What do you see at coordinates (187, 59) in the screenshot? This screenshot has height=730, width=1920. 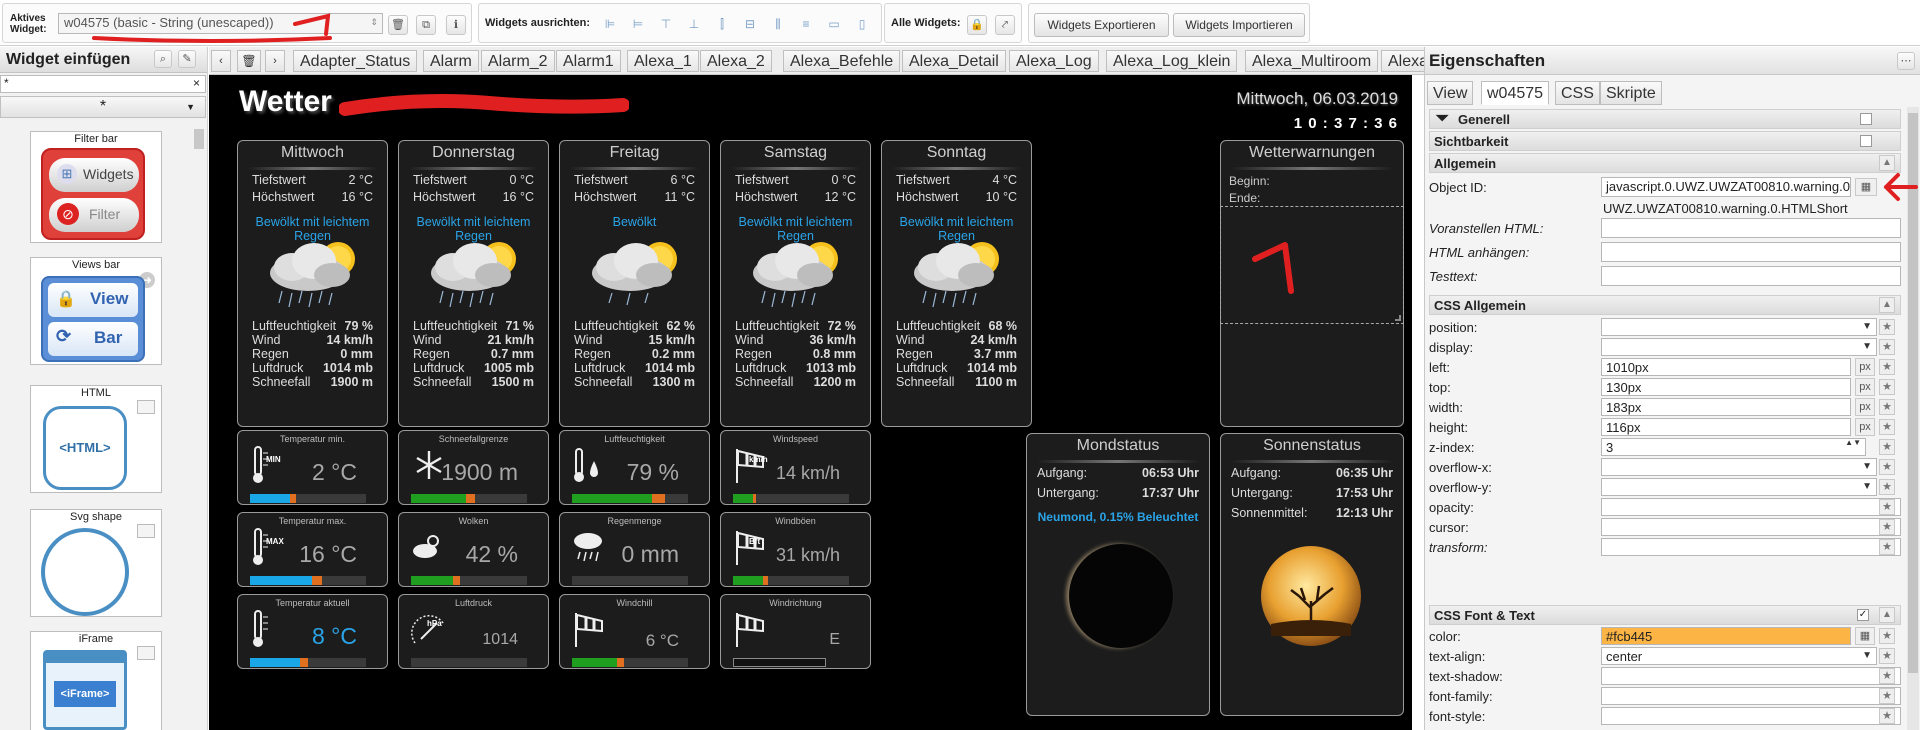 I see `tag-icon: ✎` at bounding box center [187, 59].